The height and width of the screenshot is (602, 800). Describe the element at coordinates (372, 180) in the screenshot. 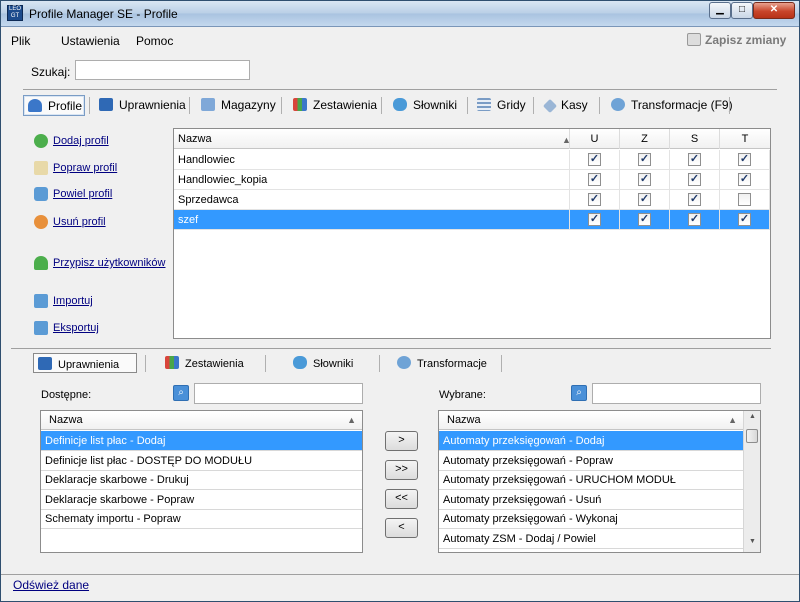

I see `profile-name-cell: Handlowiec_kopia` at that location.